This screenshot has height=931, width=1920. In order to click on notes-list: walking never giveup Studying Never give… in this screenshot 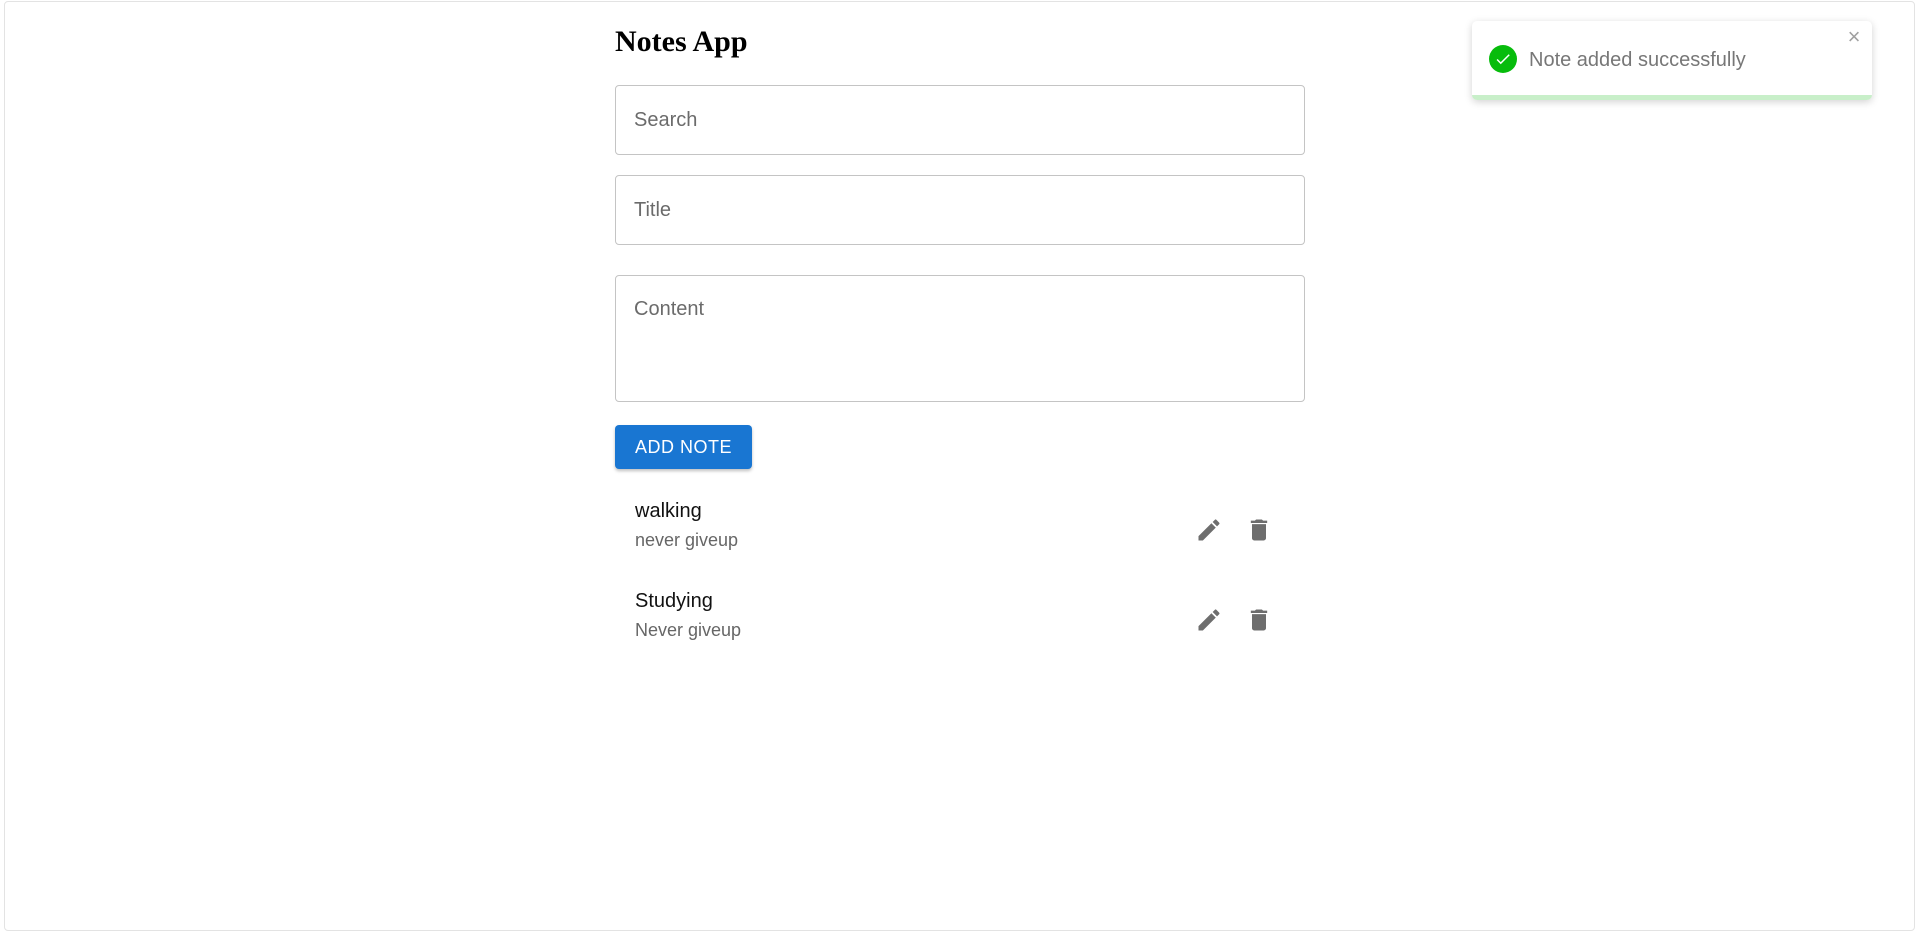, I will do `click(960, 580)`.